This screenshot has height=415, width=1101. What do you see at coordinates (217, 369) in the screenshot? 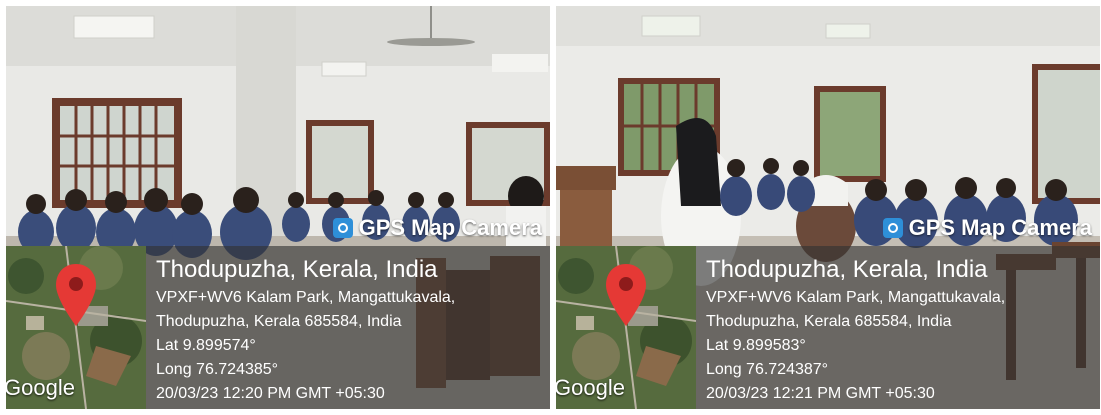
I see `longitude: Long 76.724385°` at bounding box center [217, 369].